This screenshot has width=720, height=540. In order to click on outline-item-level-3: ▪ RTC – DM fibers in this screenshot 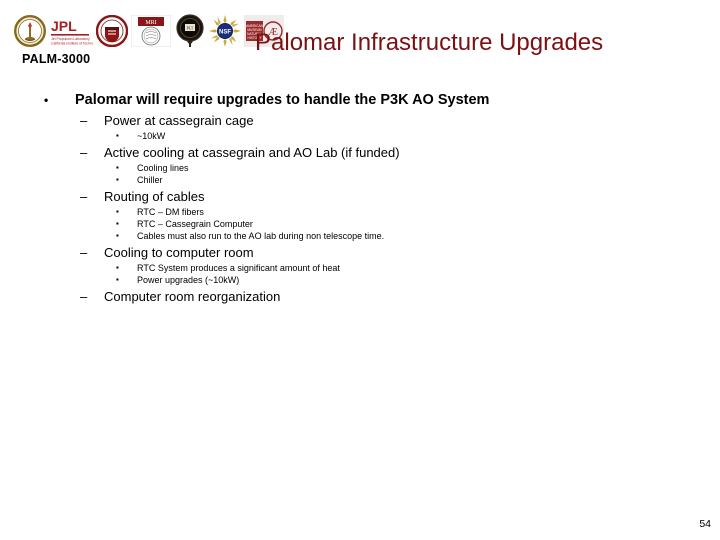, I will do `click(418, 212)`.